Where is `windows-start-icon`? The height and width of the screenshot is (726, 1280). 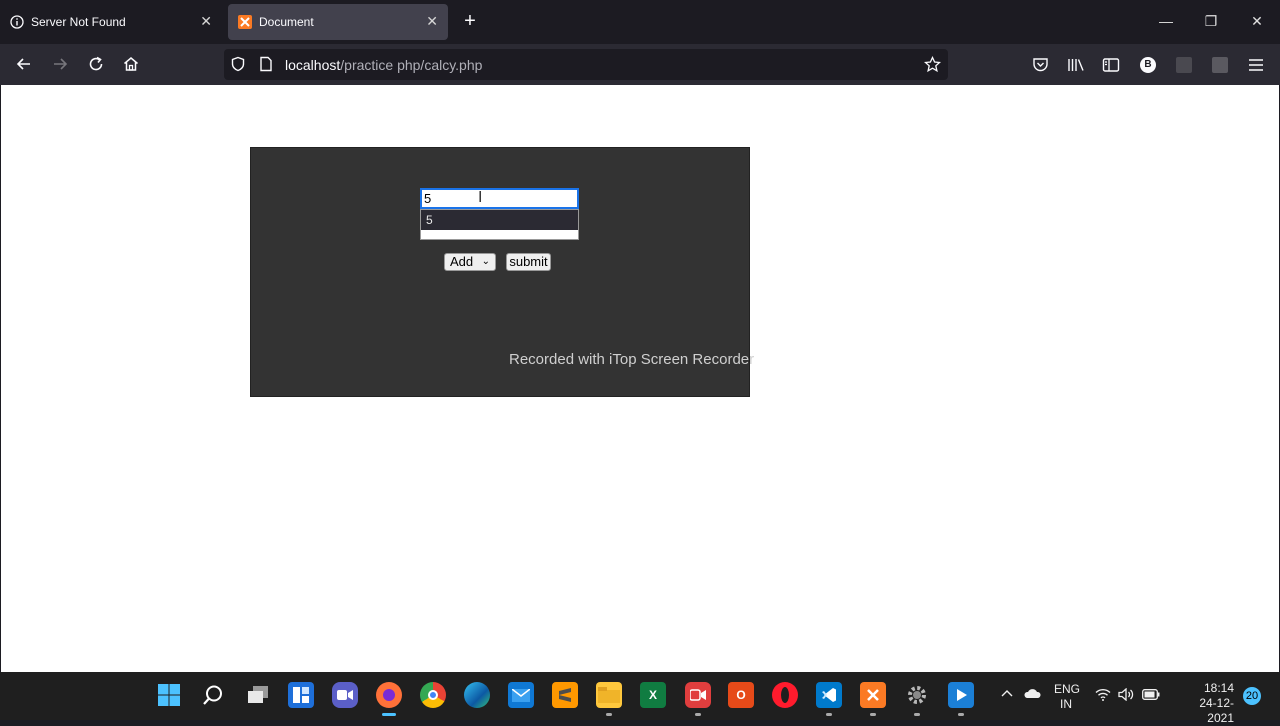 windows-start-icon is located at coordinates (169, 695).